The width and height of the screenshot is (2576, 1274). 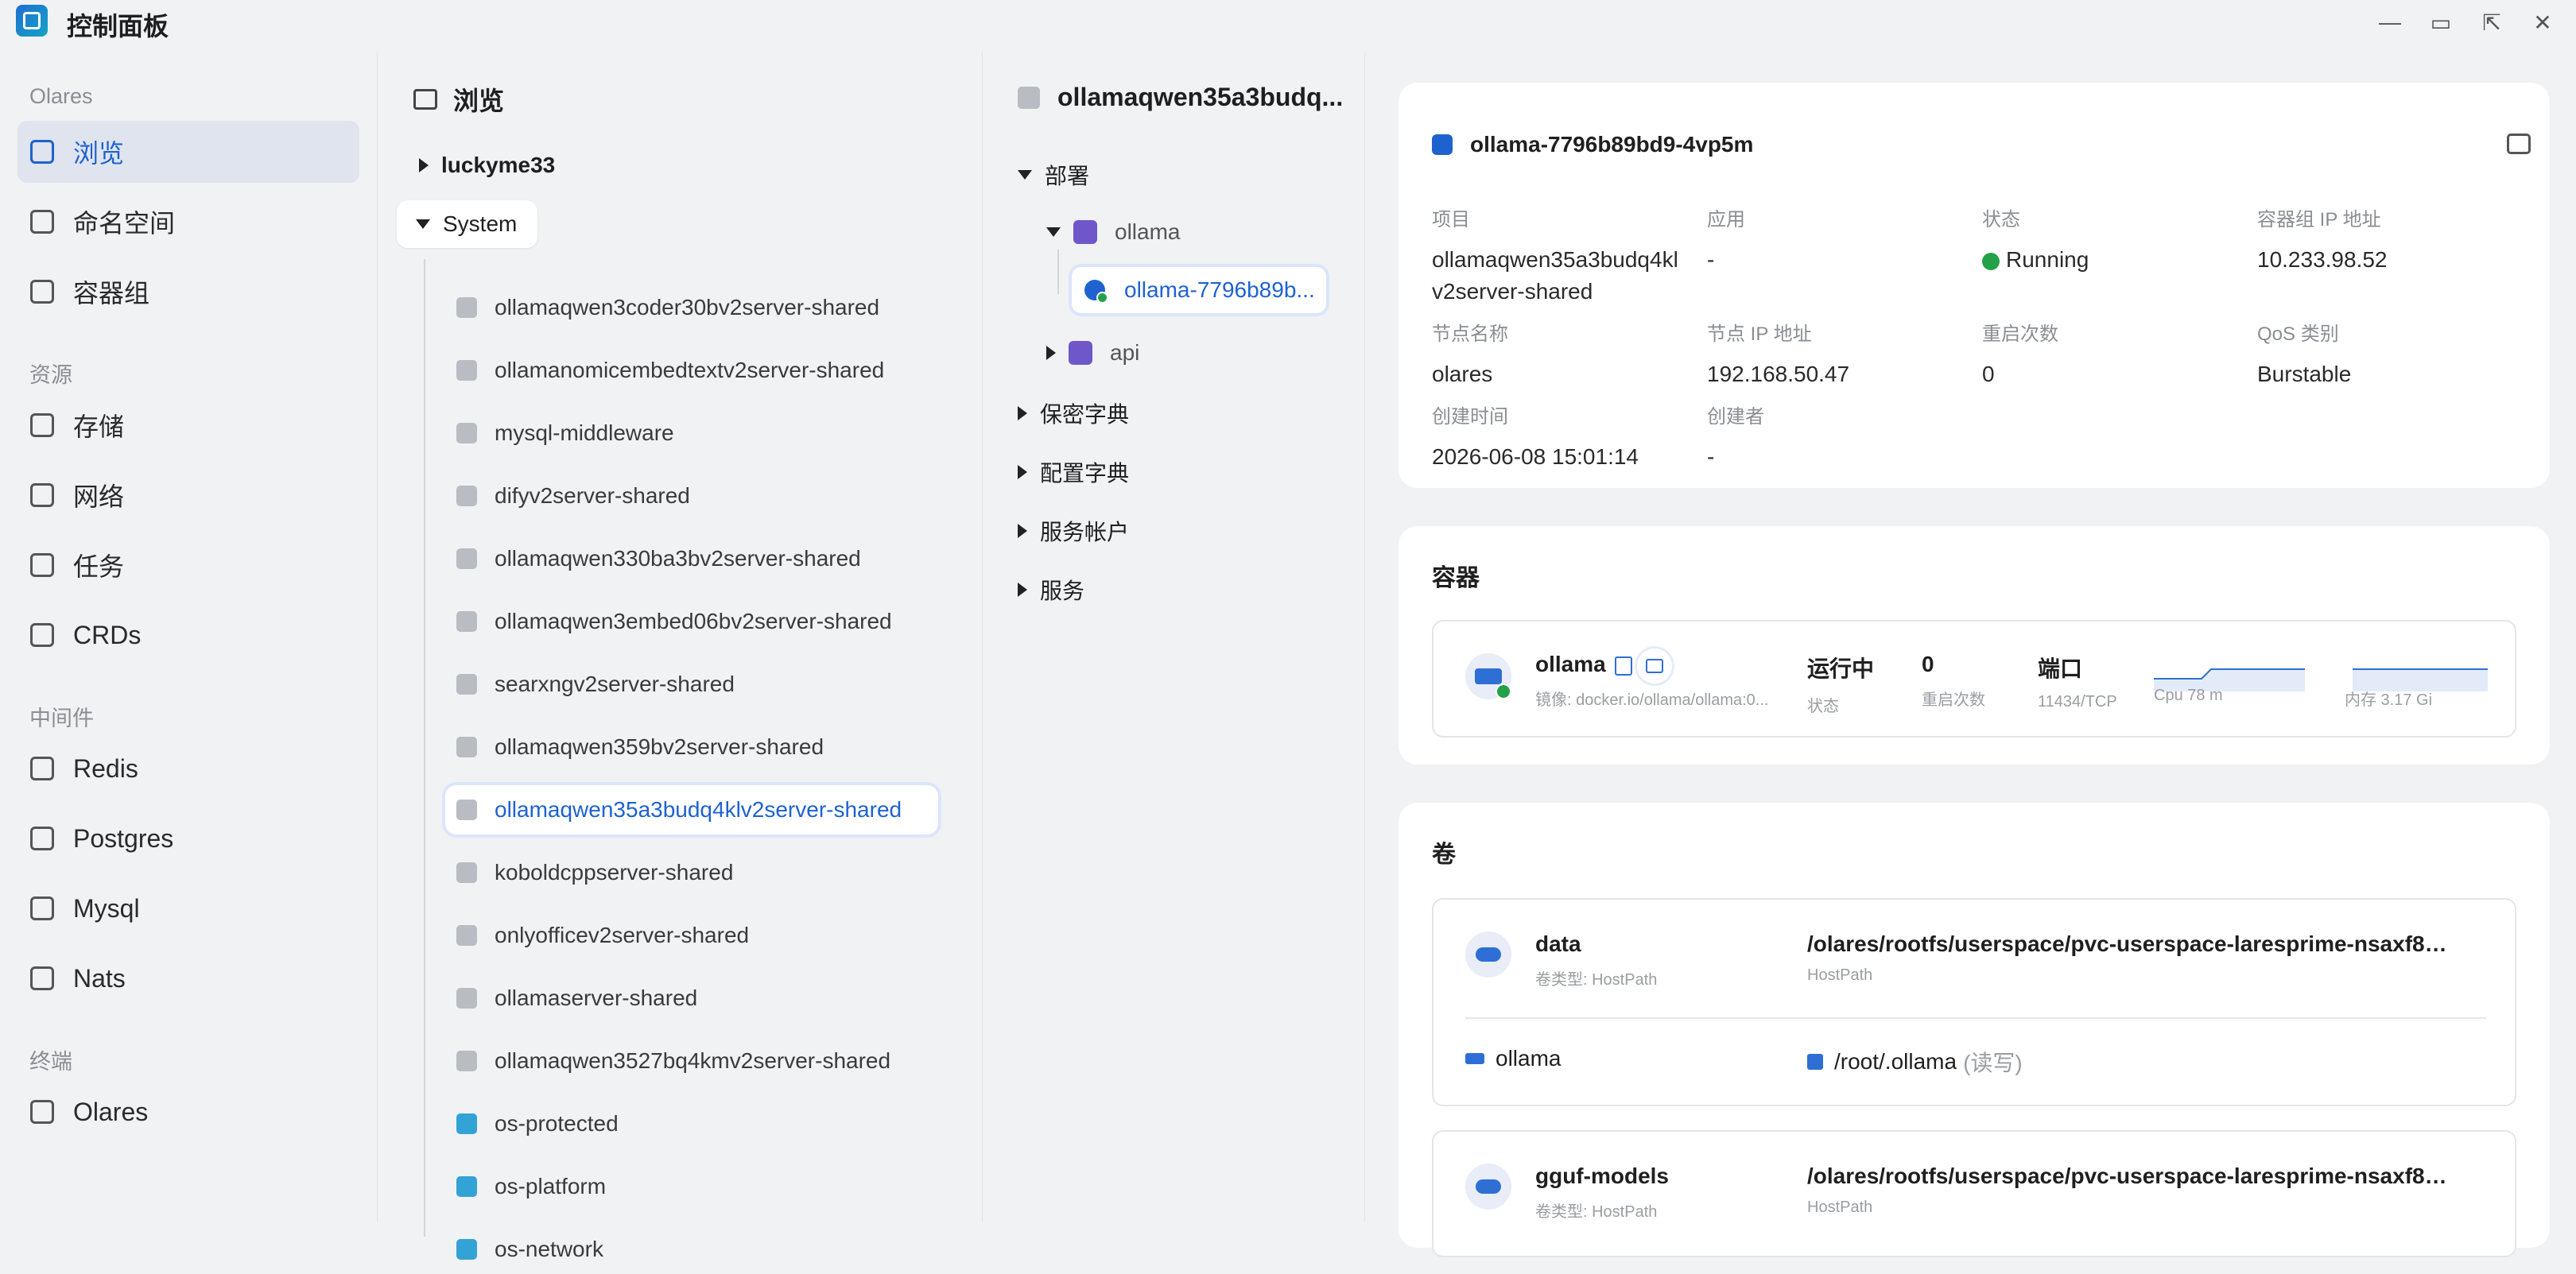 What do you see at coordinates (691, 433) in the screenshot?
I see `namespace-item: mysql-middleware` at bounding box center [691, 433].